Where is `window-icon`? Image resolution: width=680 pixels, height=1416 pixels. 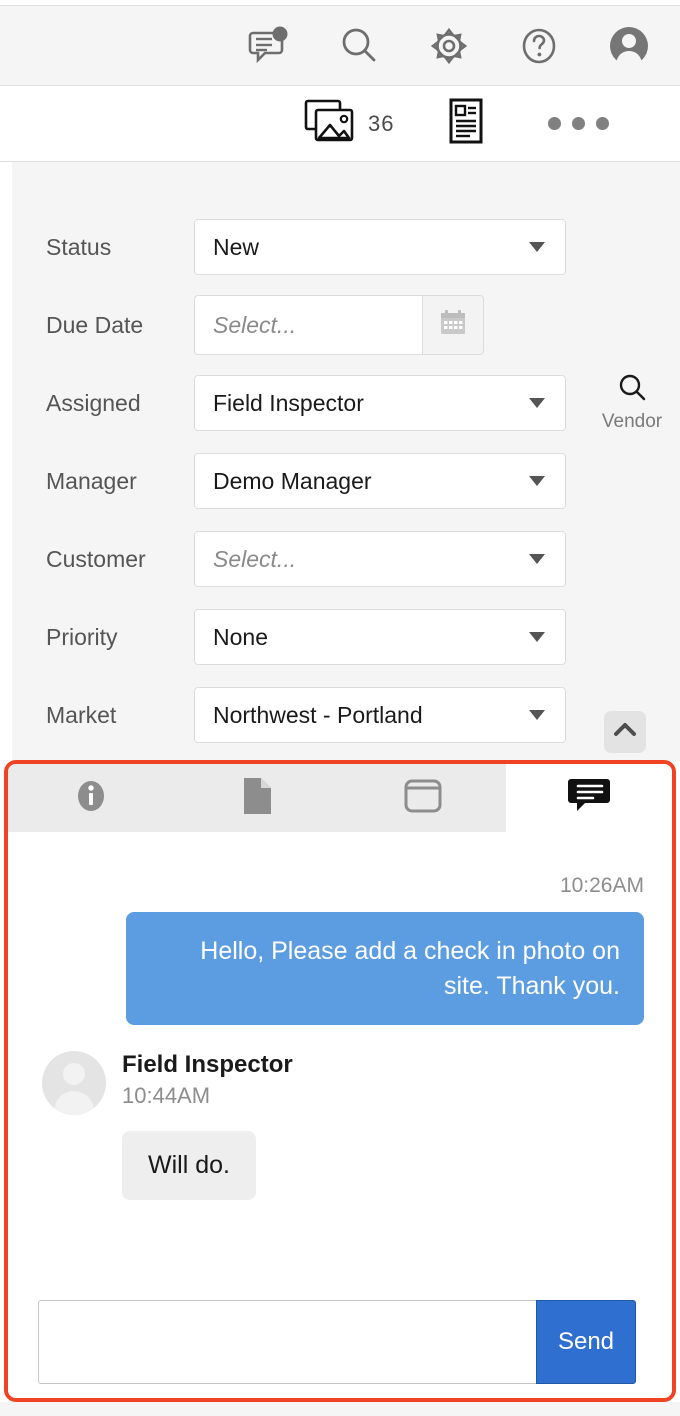 window-icon is located at coordinates (423, 798).